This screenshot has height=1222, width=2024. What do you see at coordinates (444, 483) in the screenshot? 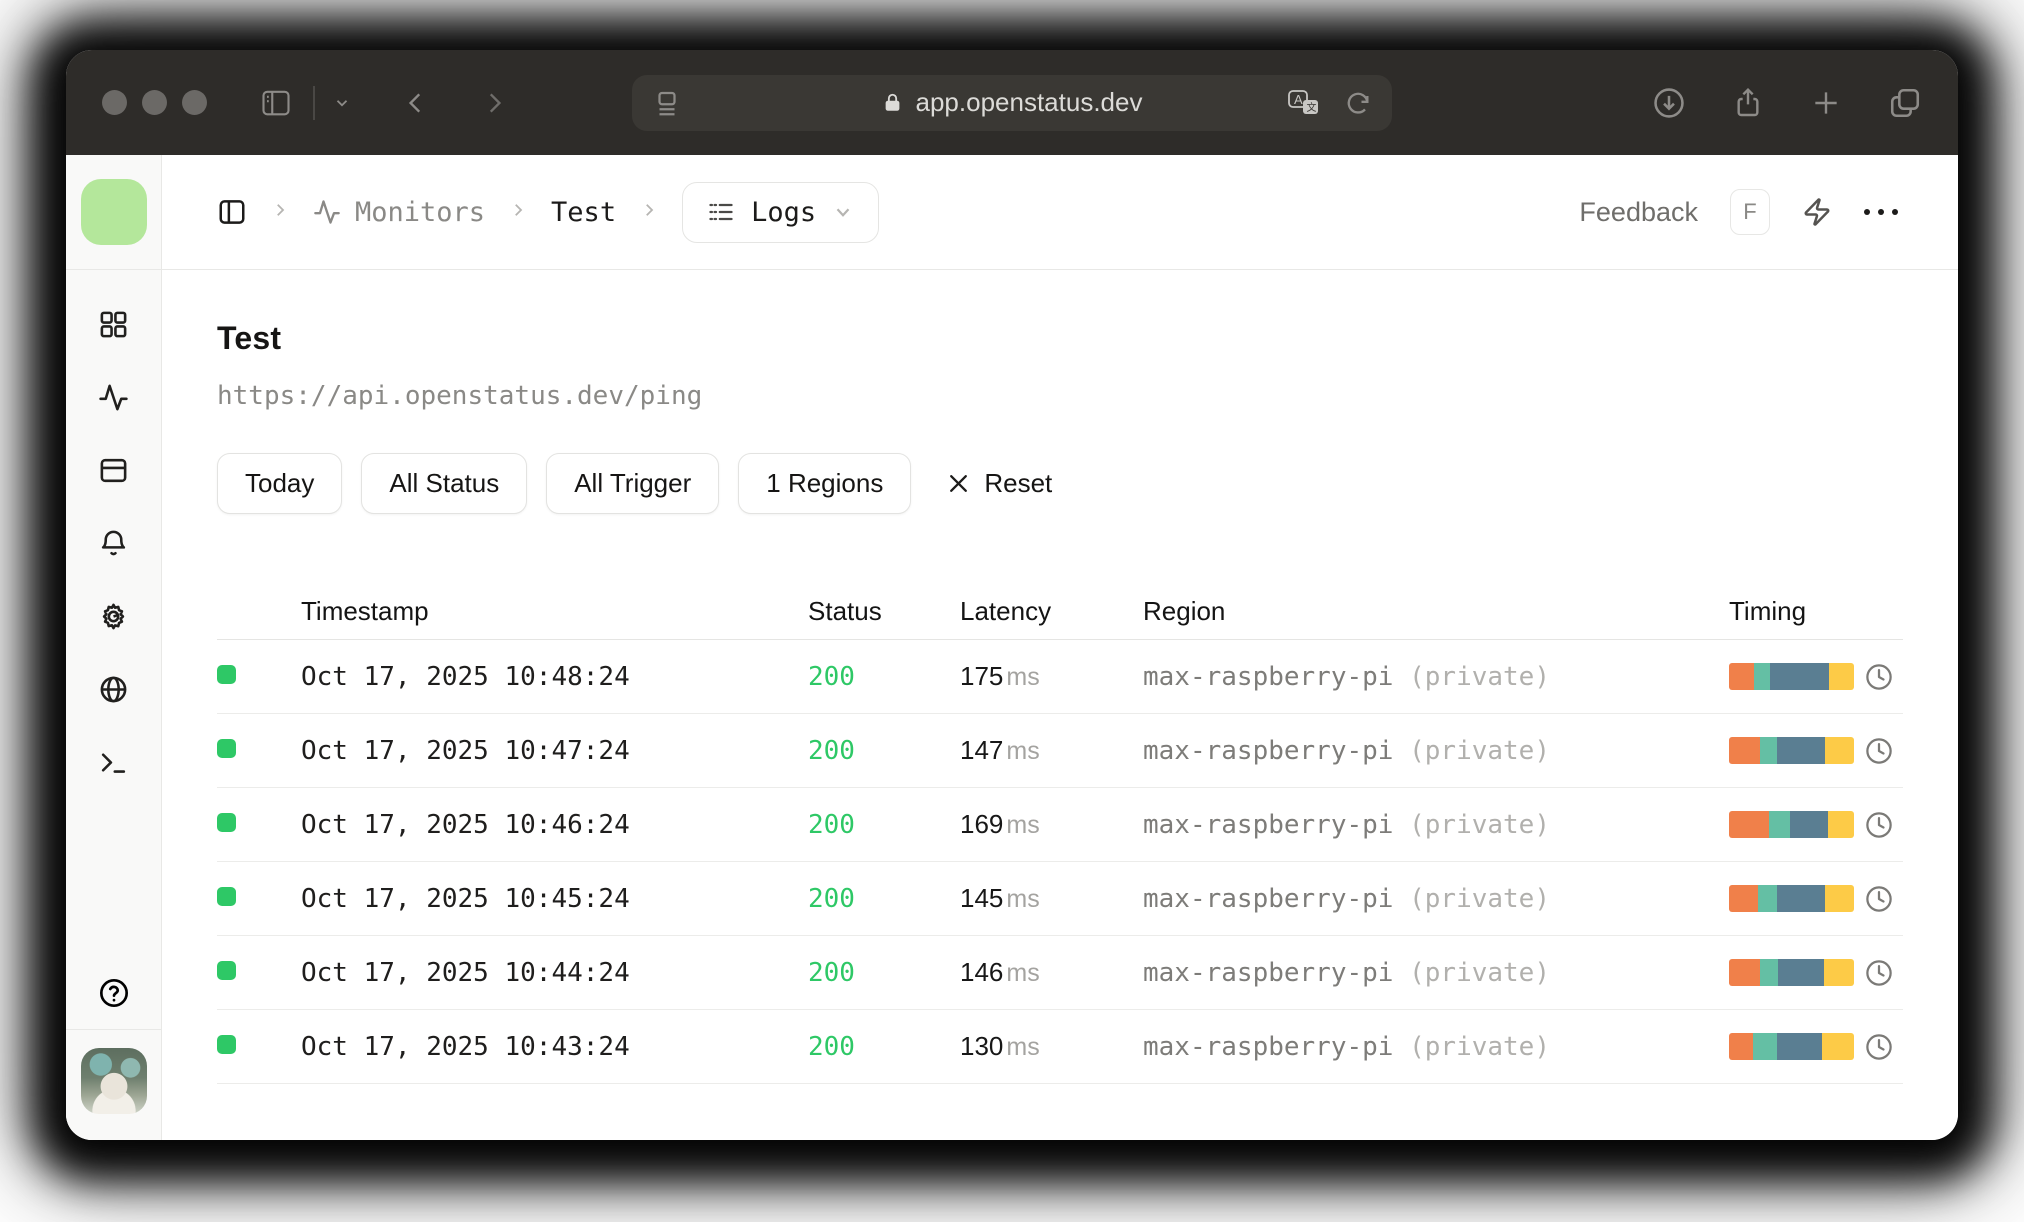
I see `filter-status-button: All Status` at bounding box center [444, 483].